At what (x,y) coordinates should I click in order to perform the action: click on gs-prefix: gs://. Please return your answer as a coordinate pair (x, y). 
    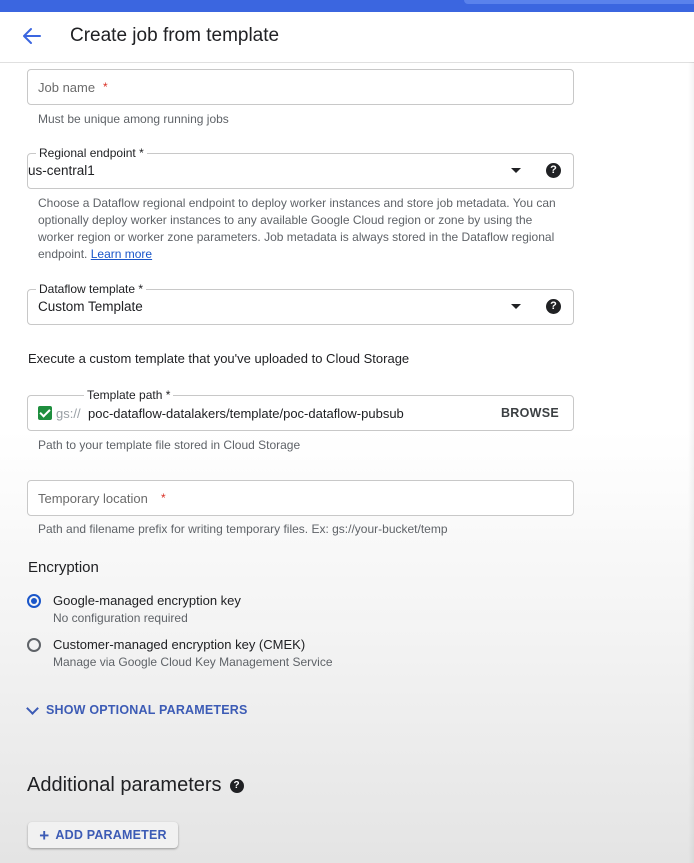
    Looking at the image, I should click on (68, 413).